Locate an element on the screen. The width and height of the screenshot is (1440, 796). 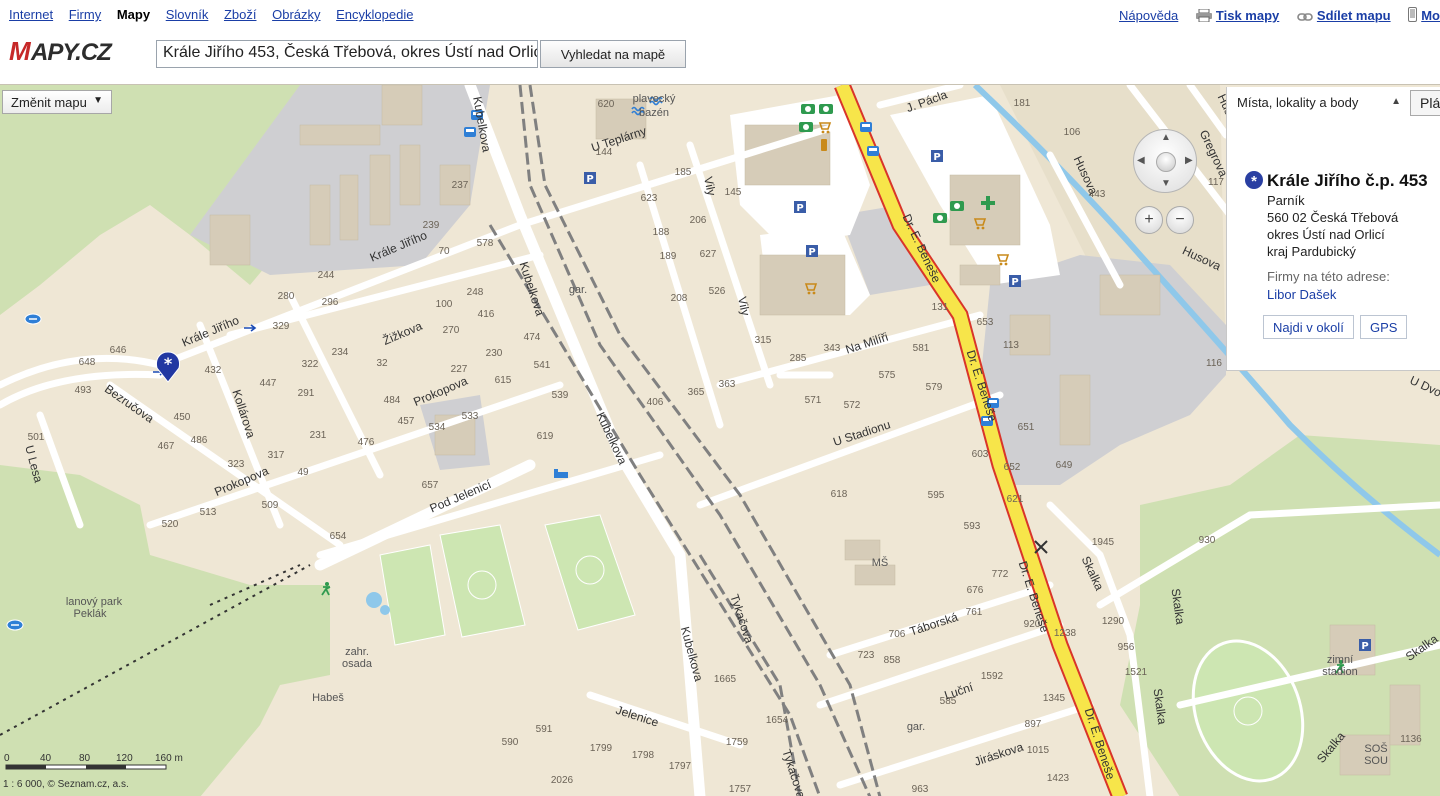
place-label: osada is located at coordinates (357, 664).